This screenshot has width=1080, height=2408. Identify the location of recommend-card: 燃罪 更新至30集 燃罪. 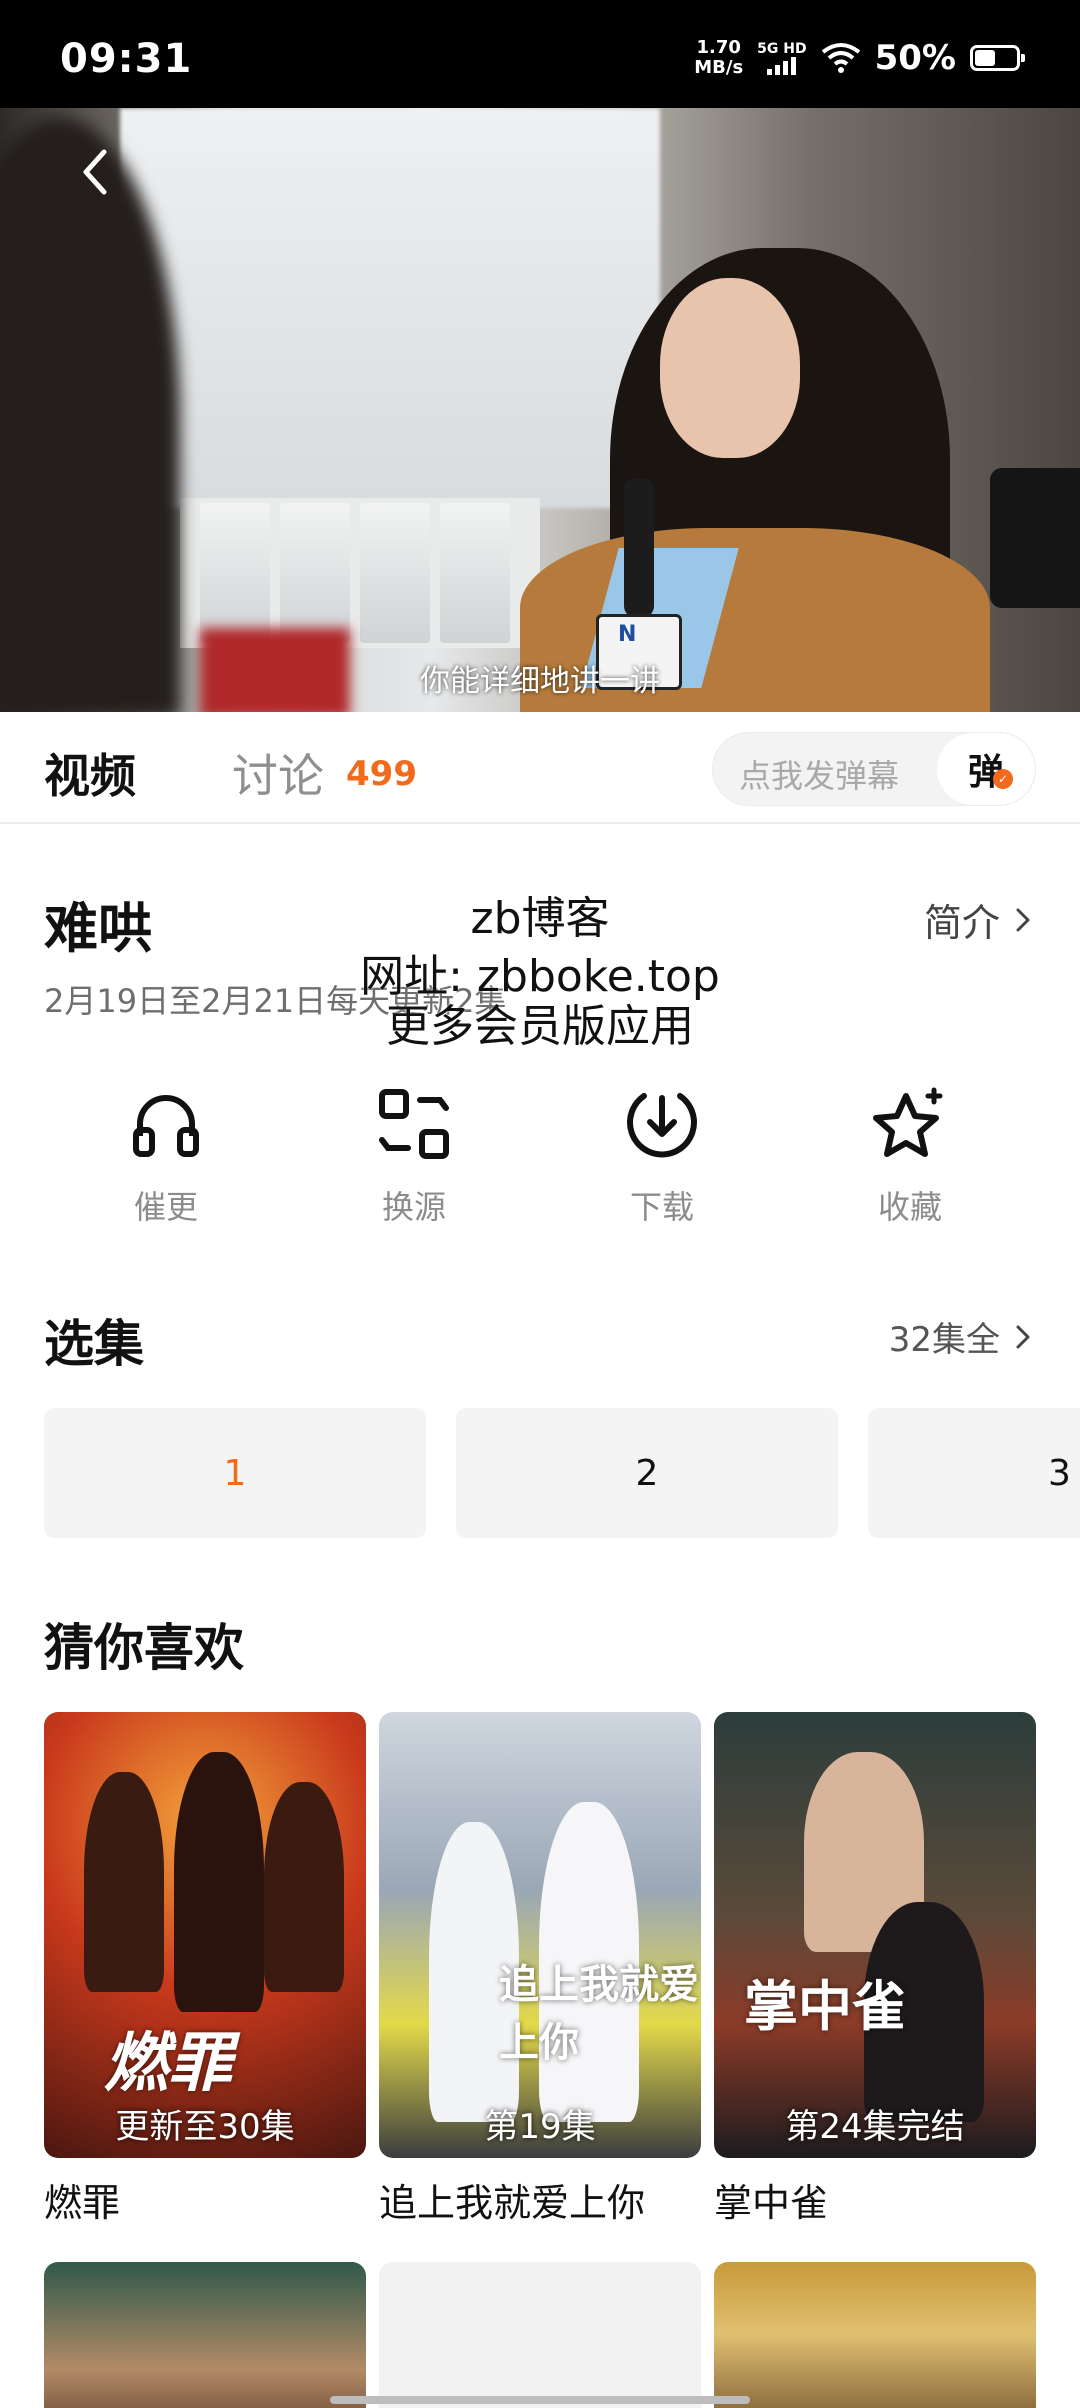
(205, 1969).